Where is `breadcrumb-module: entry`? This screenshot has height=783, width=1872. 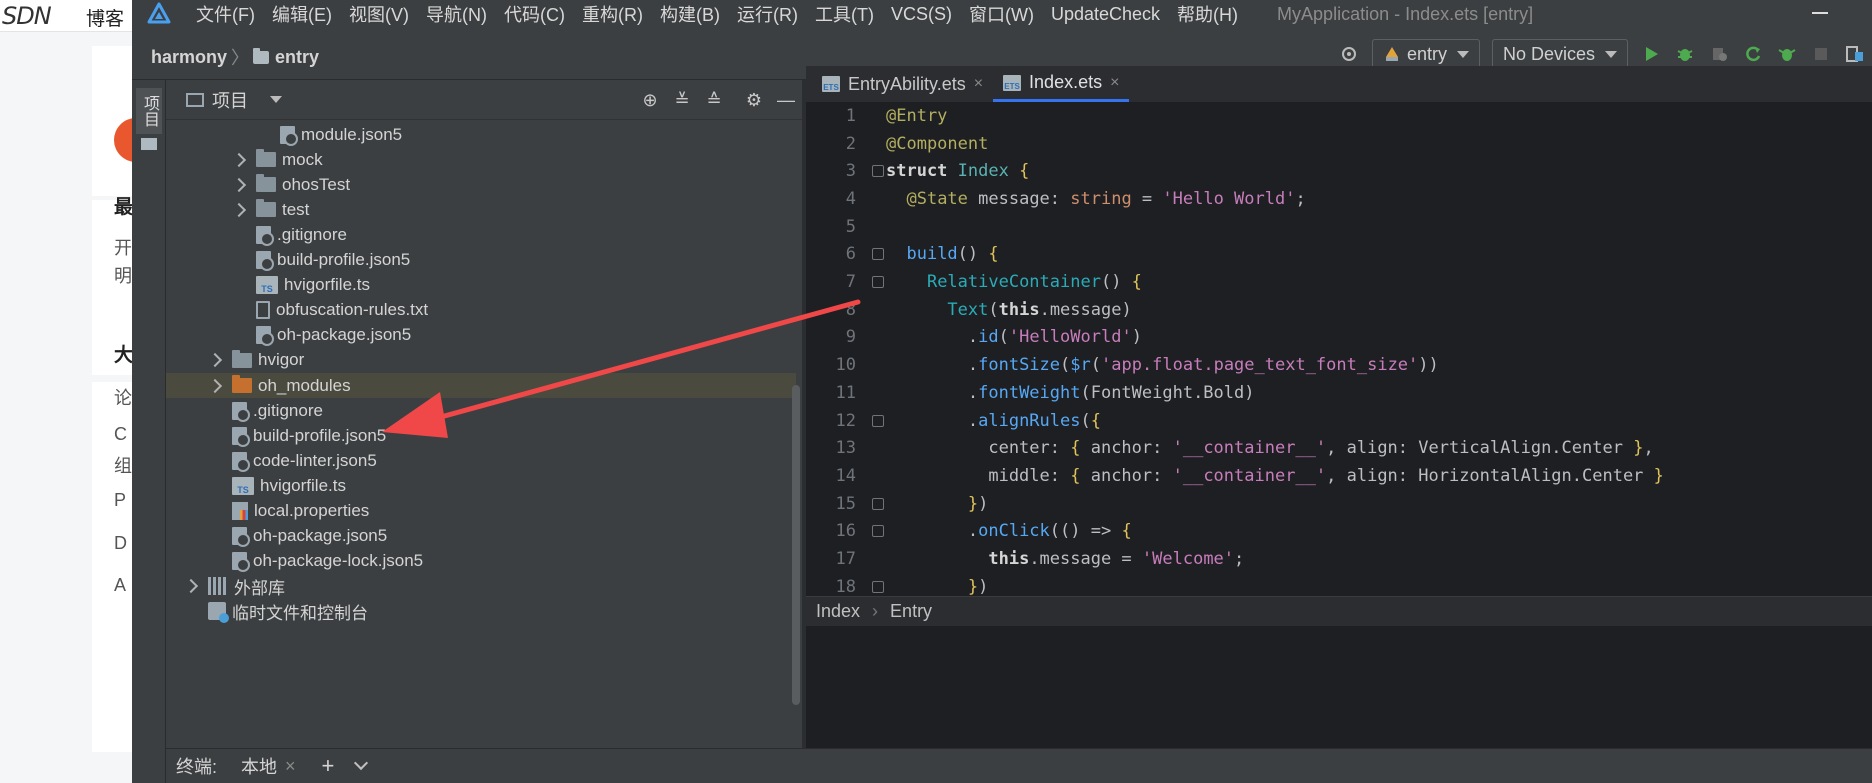
breadcrumb-module: entry is located at coordinates (297, 57).